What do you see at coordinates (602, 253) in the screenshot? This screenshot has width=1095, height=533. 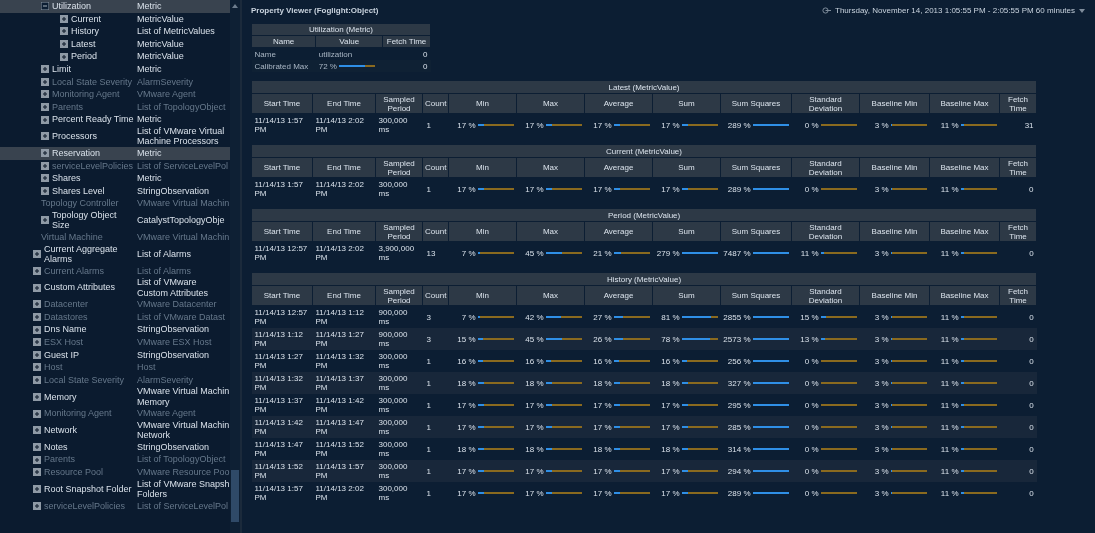 I see `metric-value: 21 %` at bounding box center [602, 253].